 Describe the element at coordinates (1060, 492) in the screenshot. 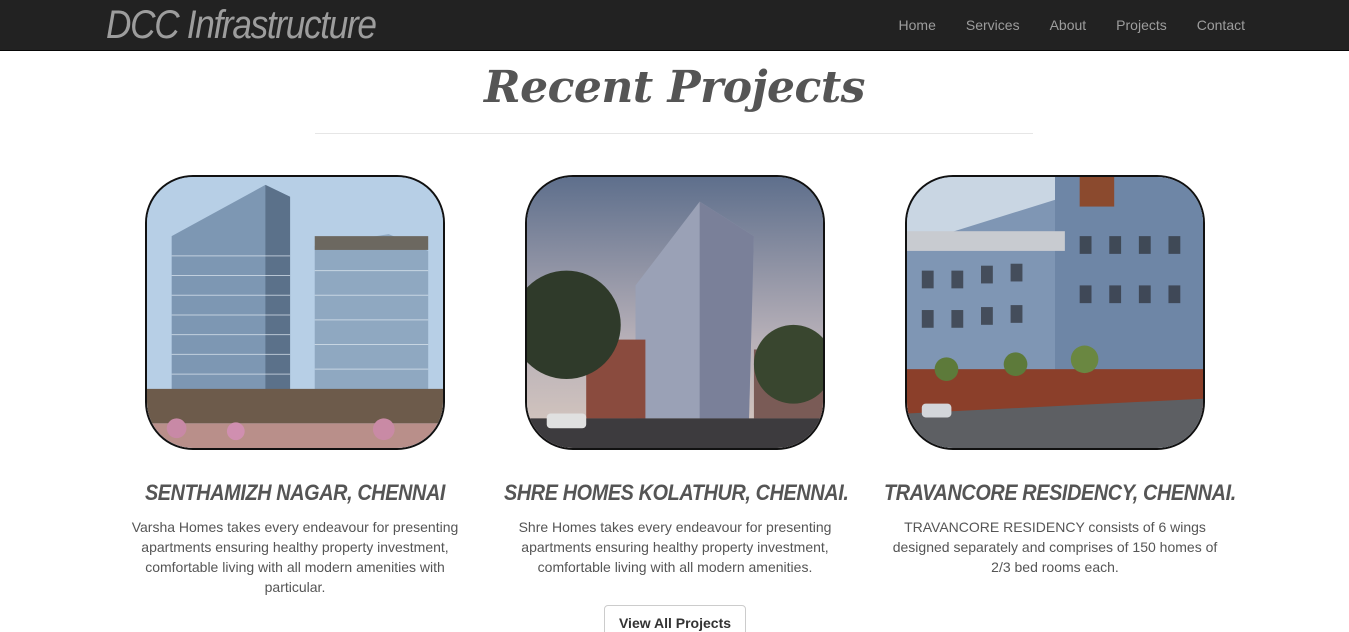

I see `project-title: TRAVANCORE RESIDENCY, CHENNAI.` at that location.